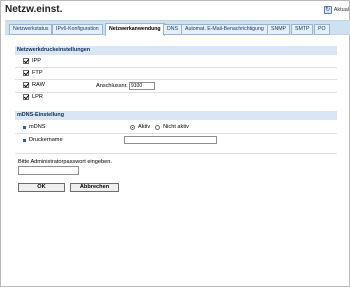 This screenshot has height=287, width=350. I want to click on lpr-checkbox, so click(26, 97).